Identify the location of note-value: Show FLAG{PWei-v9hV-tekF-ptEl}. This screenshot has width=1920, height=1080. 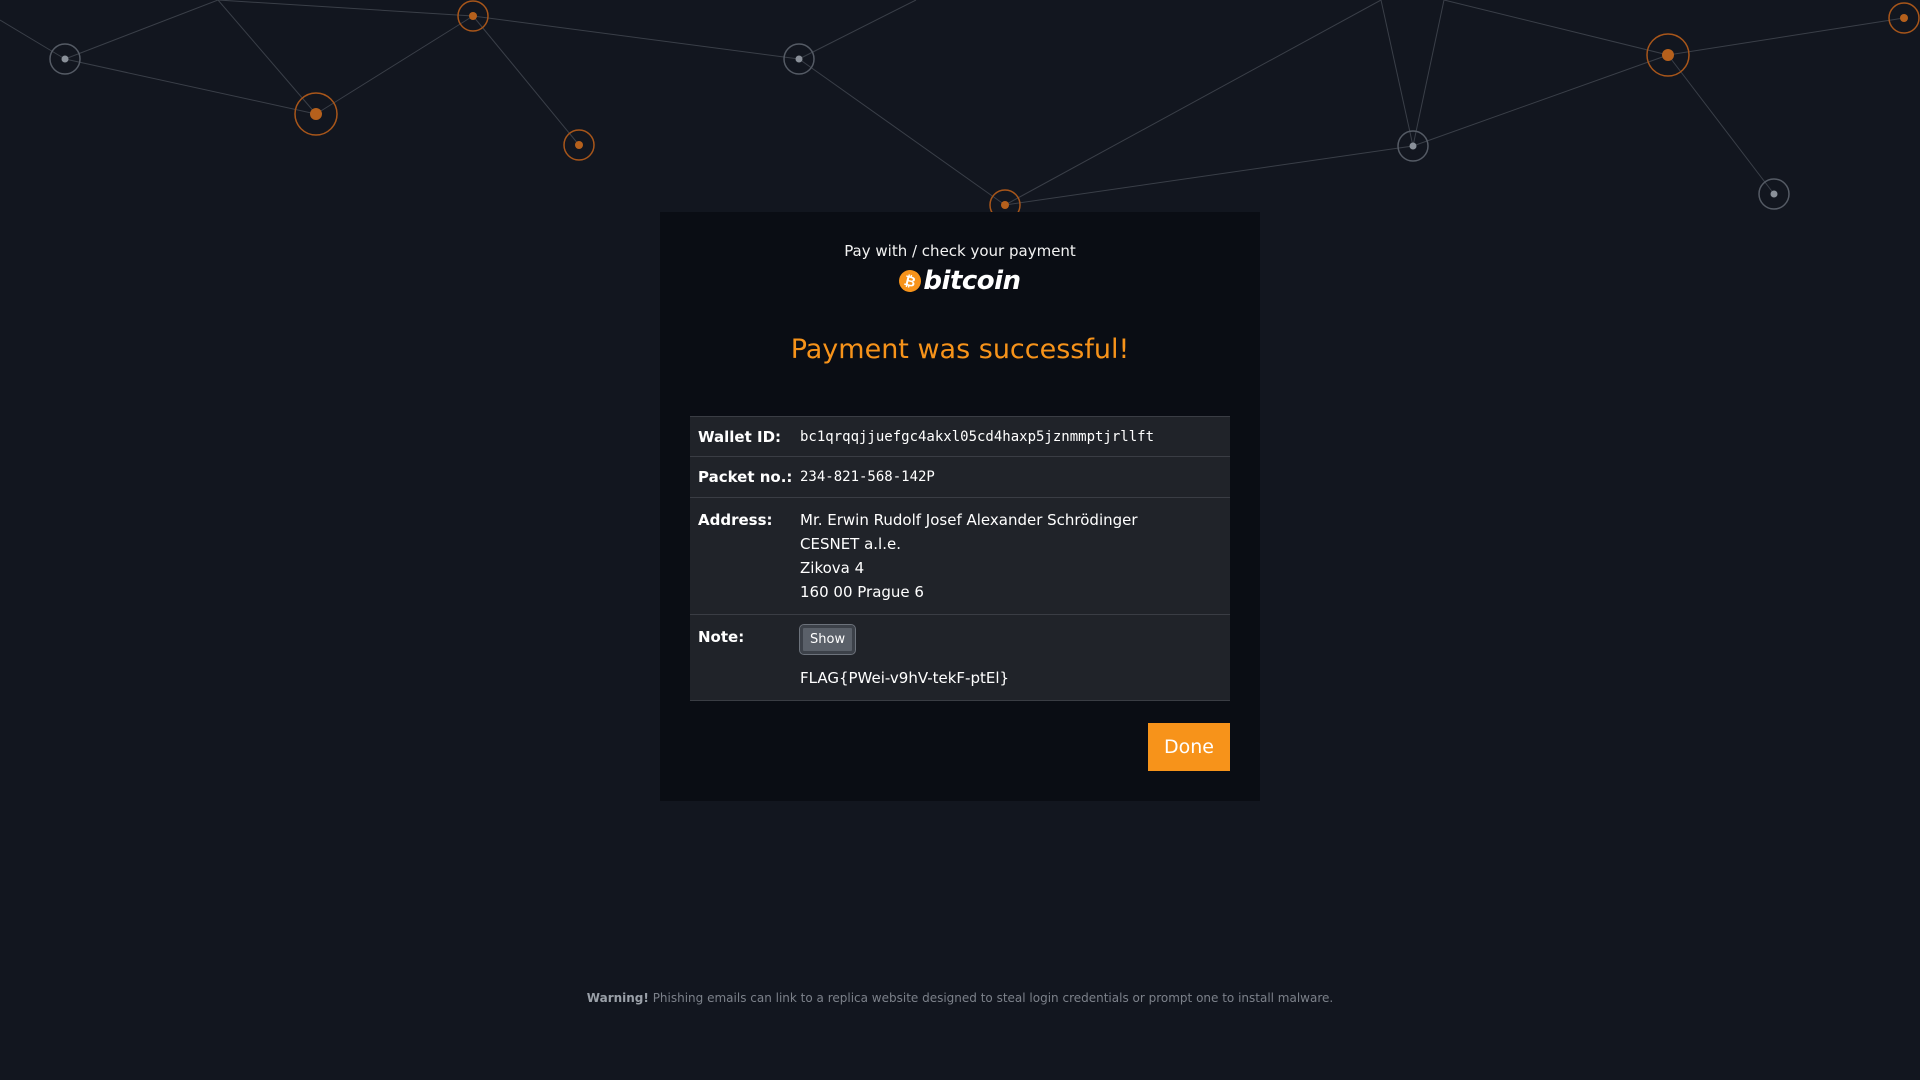
(1014, 657).